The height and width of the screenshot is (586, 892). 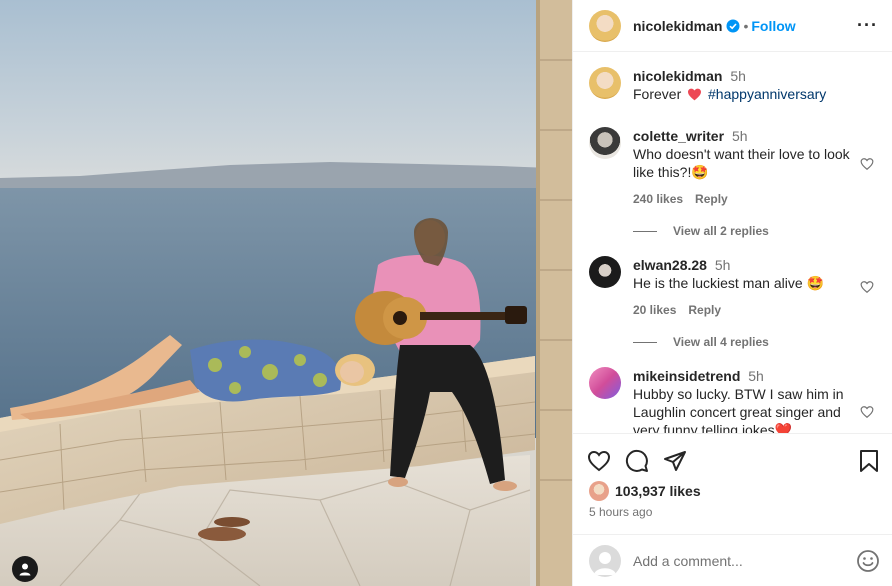 I want to click on post-timestamp: 5 hours ago, so click(x=620, y=512).